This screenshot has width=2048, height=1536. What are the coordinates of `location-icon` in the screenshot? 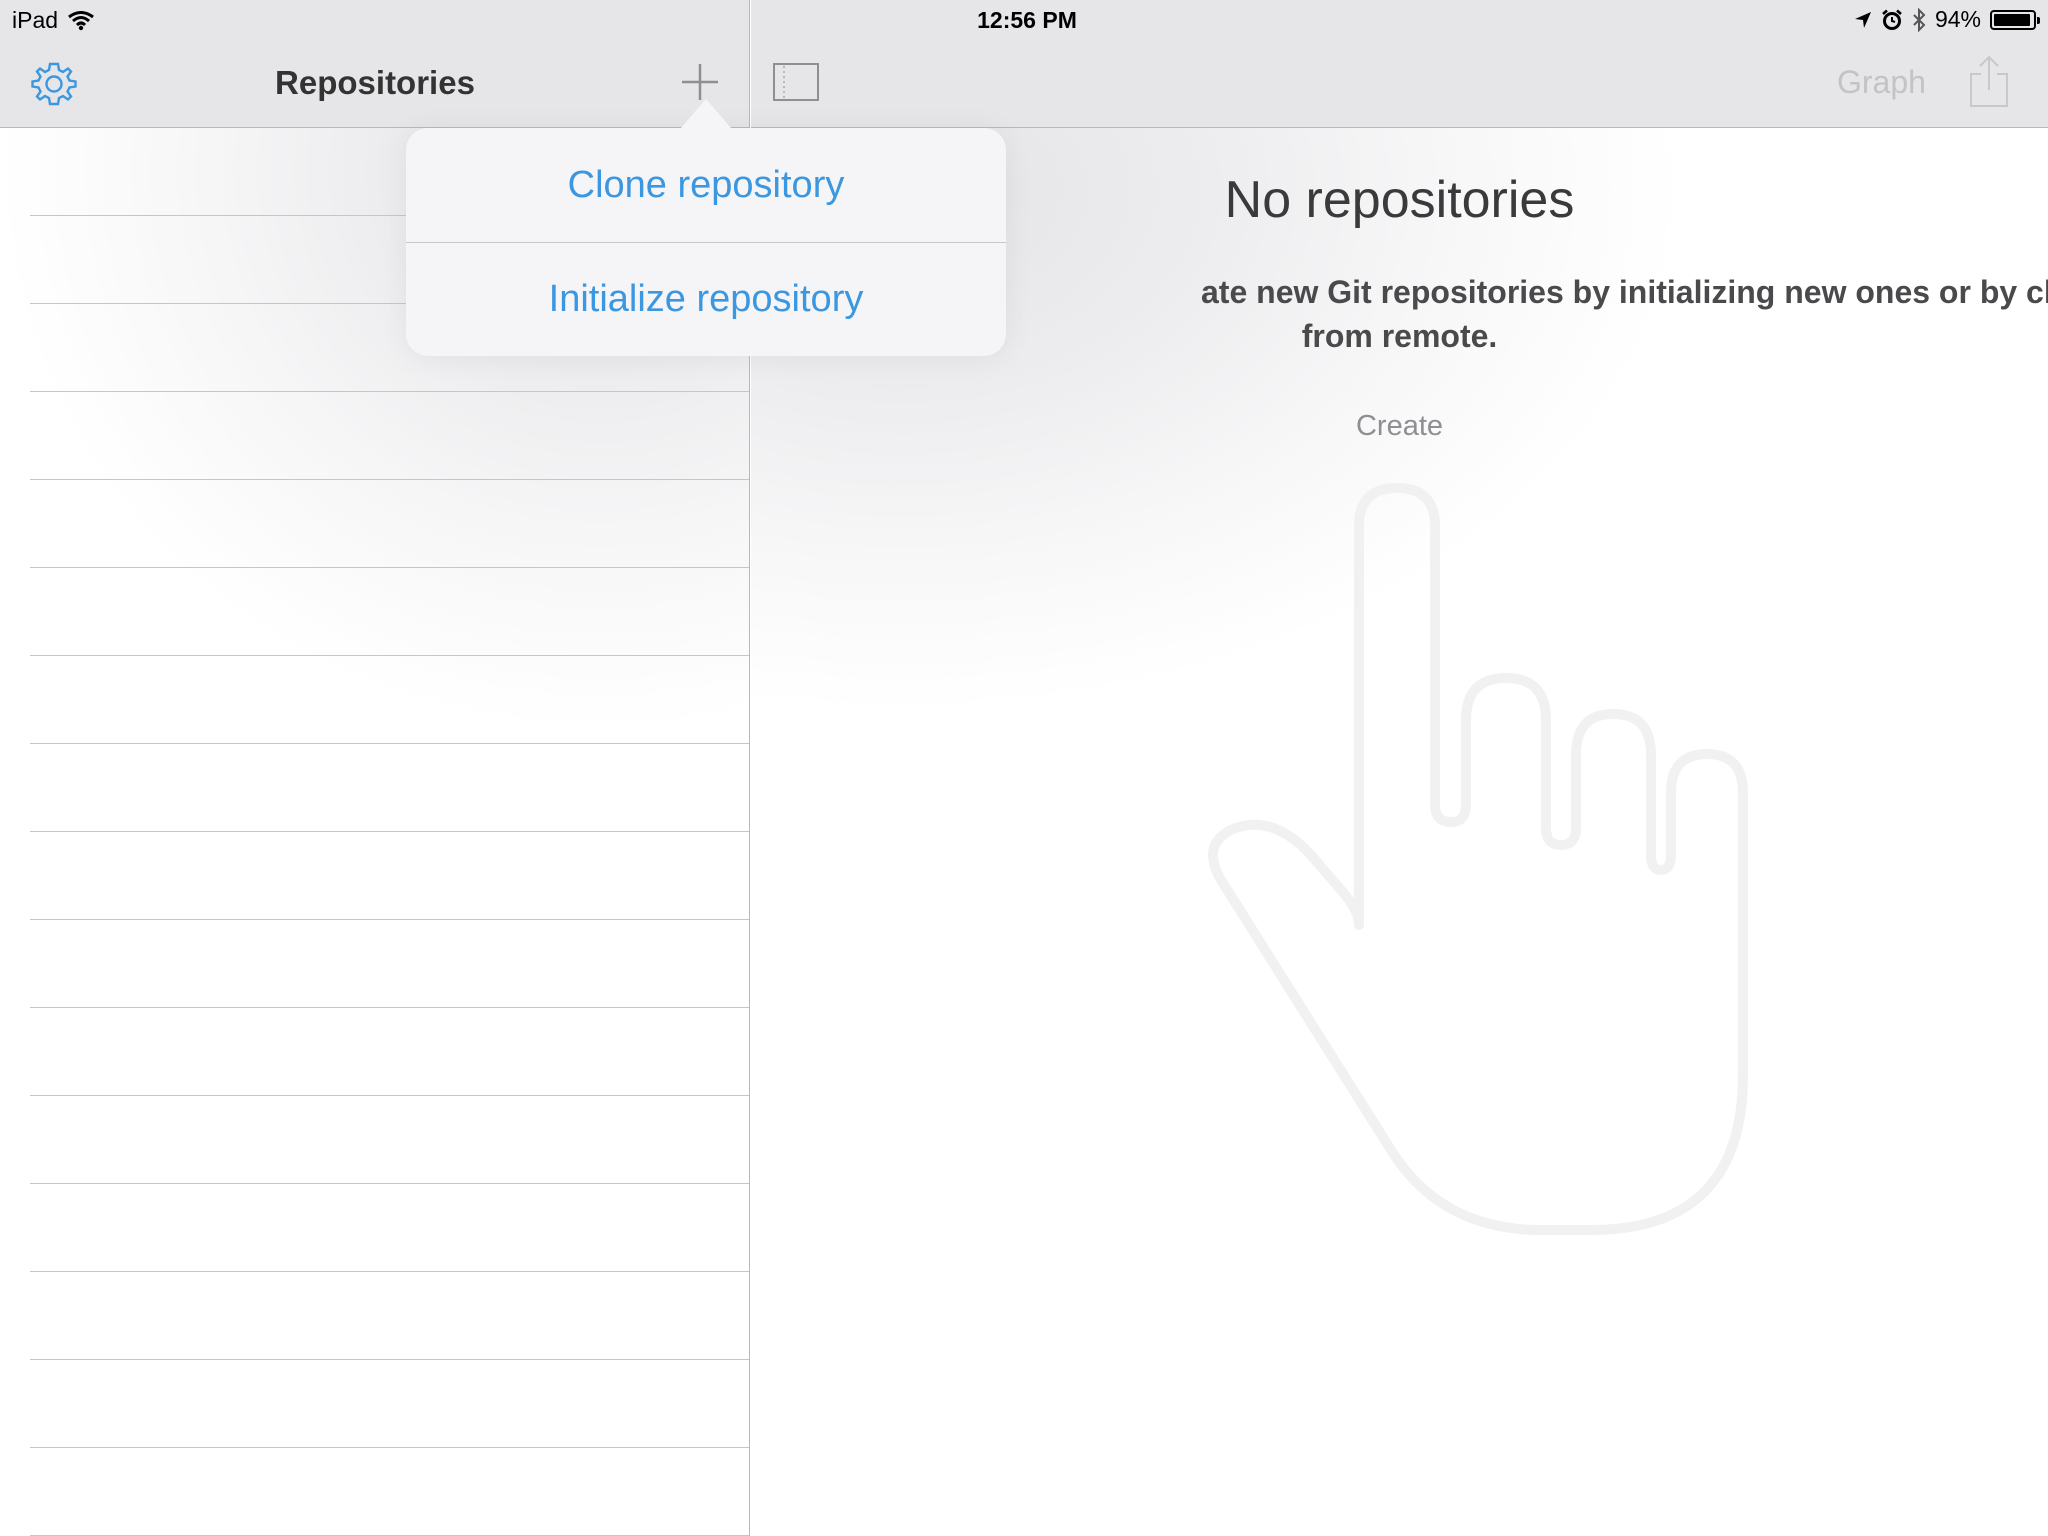 It's located at (1862, 19).